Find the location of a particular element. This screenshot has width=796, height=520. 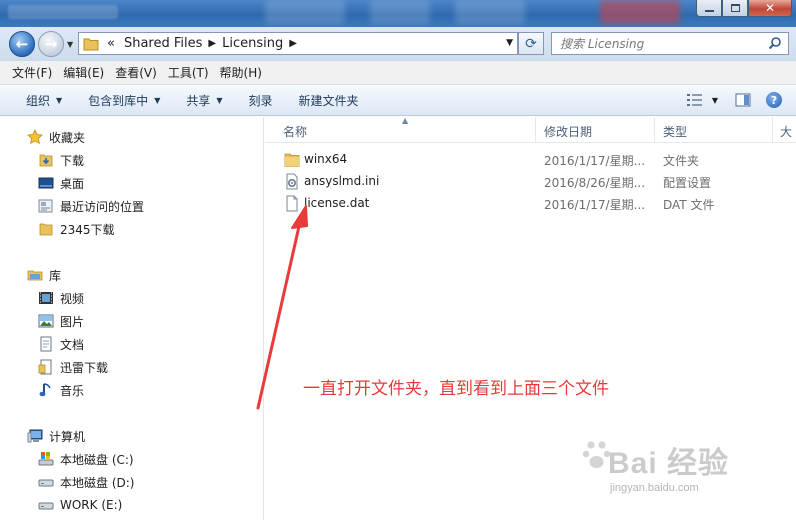

column-header-size: 大 is located at coordinates (786, 131).